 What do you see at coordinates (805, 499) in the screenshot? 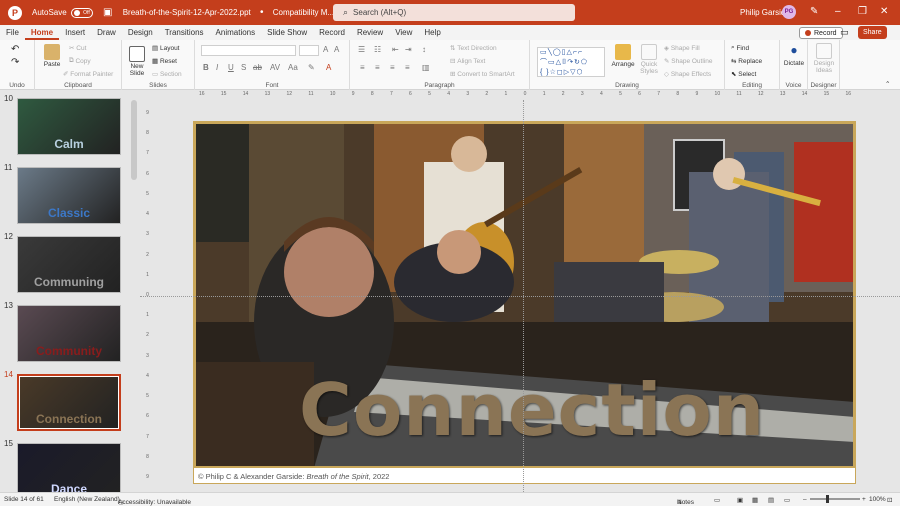
I see `zoom-out-icon: –` at bounding box center [805, 499].